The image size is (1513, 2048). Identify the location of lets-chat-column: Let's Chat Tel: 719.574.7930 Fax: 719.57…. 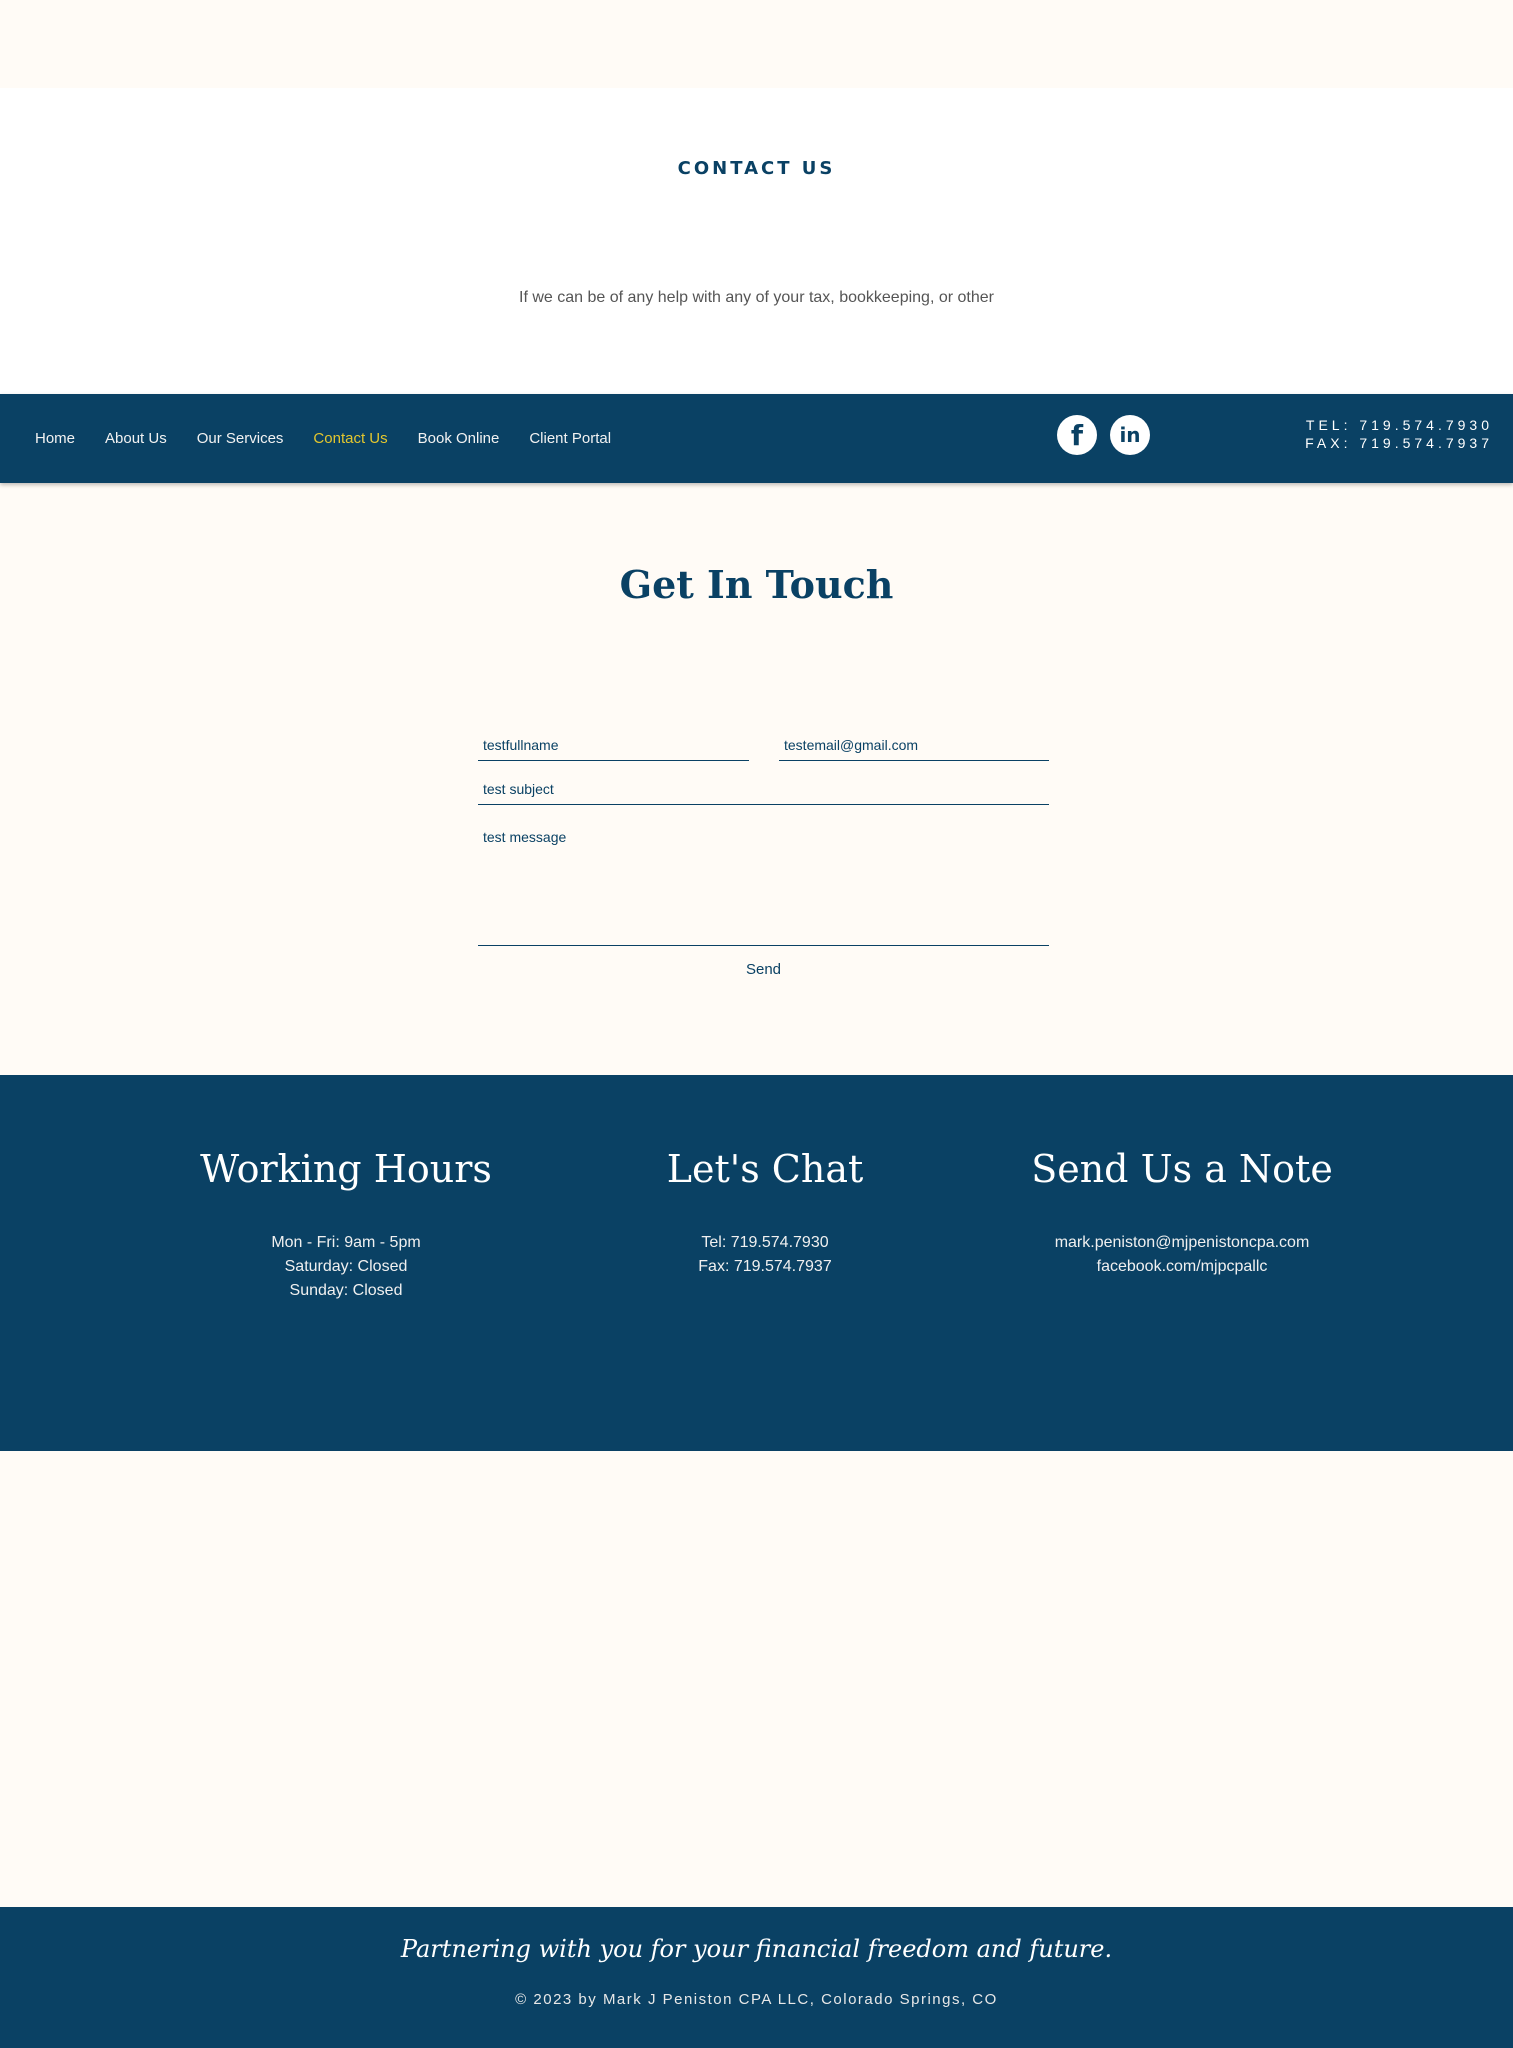
(765, 1213).